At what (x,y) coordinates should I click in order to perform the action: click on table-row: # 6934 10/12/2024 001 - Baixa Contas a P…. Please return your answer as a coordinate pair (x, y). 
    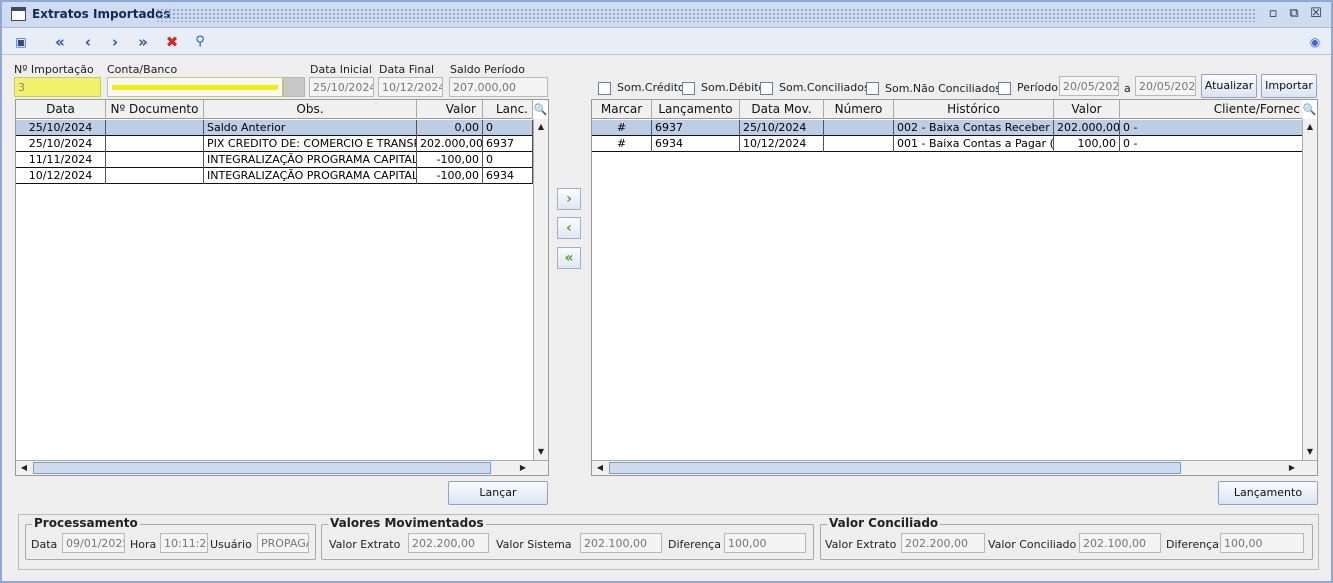
    Looking at the image, I should click on (947, 144).